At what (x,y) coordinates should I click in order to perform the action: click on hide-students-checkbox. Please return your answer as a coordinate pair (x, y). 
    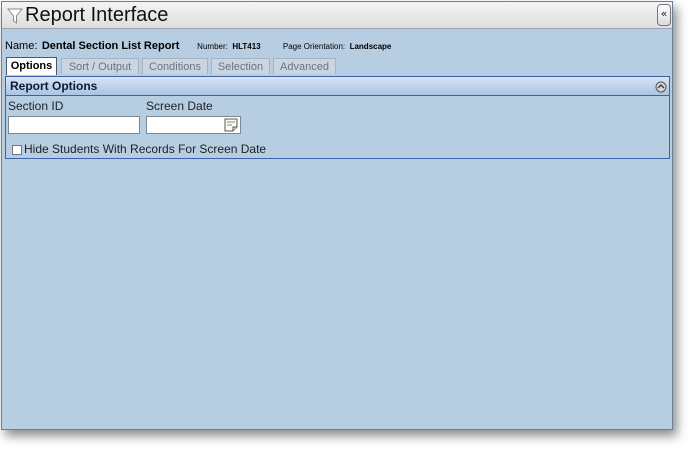
    Looking at the image, I should click on (17, 150).